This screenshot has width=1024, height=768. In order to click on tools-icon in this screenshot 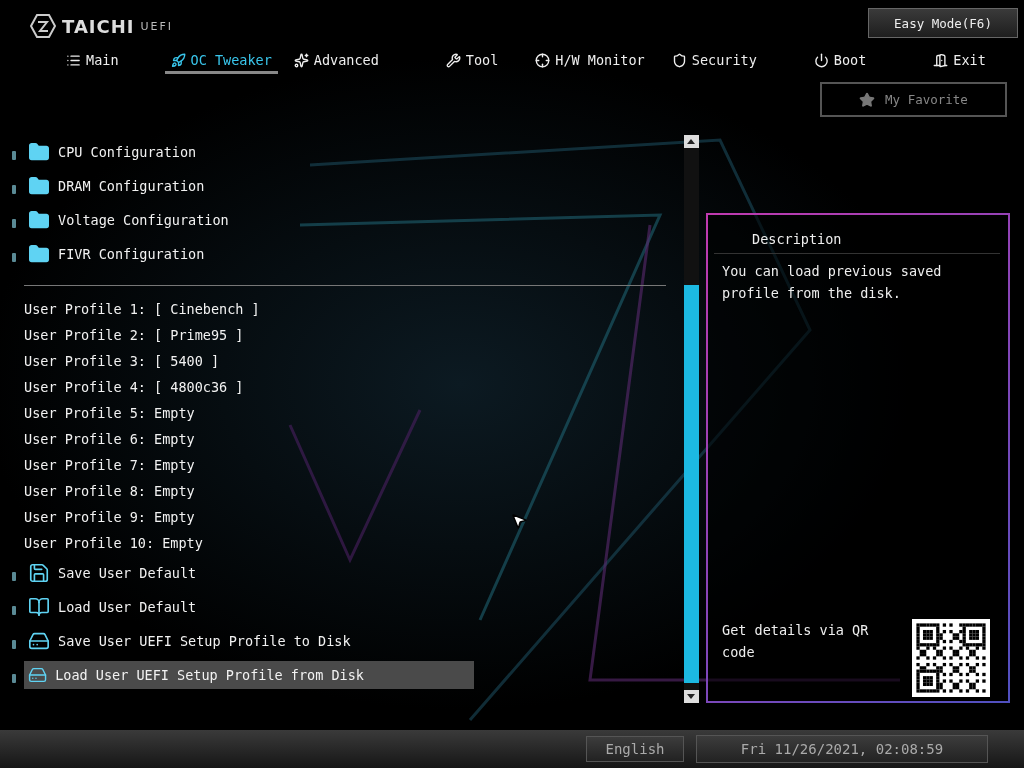, I will do `click(453, 60)`.